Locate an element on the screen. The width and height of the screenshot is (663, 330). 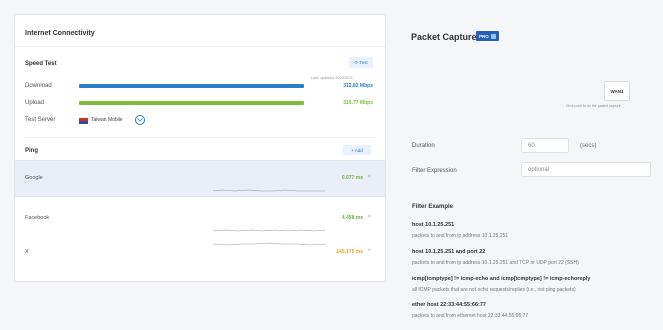
speed-test-title: Speed Test is located at coordinates (41, 64).